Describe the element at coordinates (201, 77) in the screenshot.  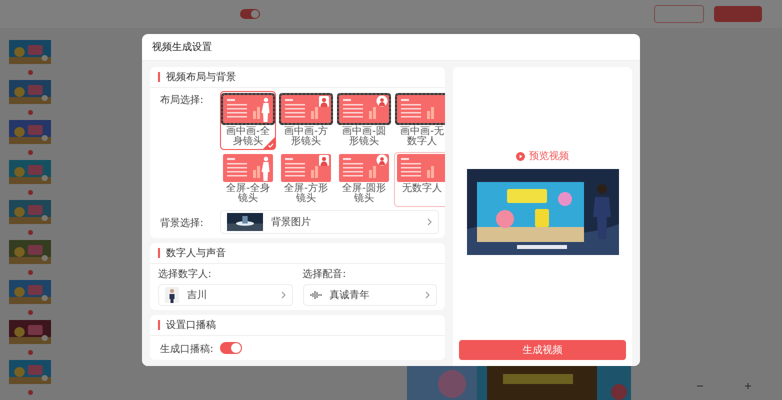
I see `section-heading: 视频布局与背景` at that location.